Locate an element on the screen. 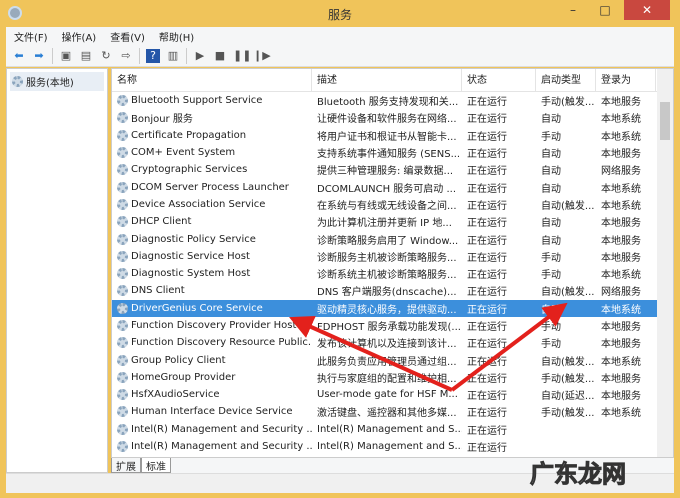 This screenshot has height=498, width=680. tab-extended: 扩展 is located at coordinates (126, 465).